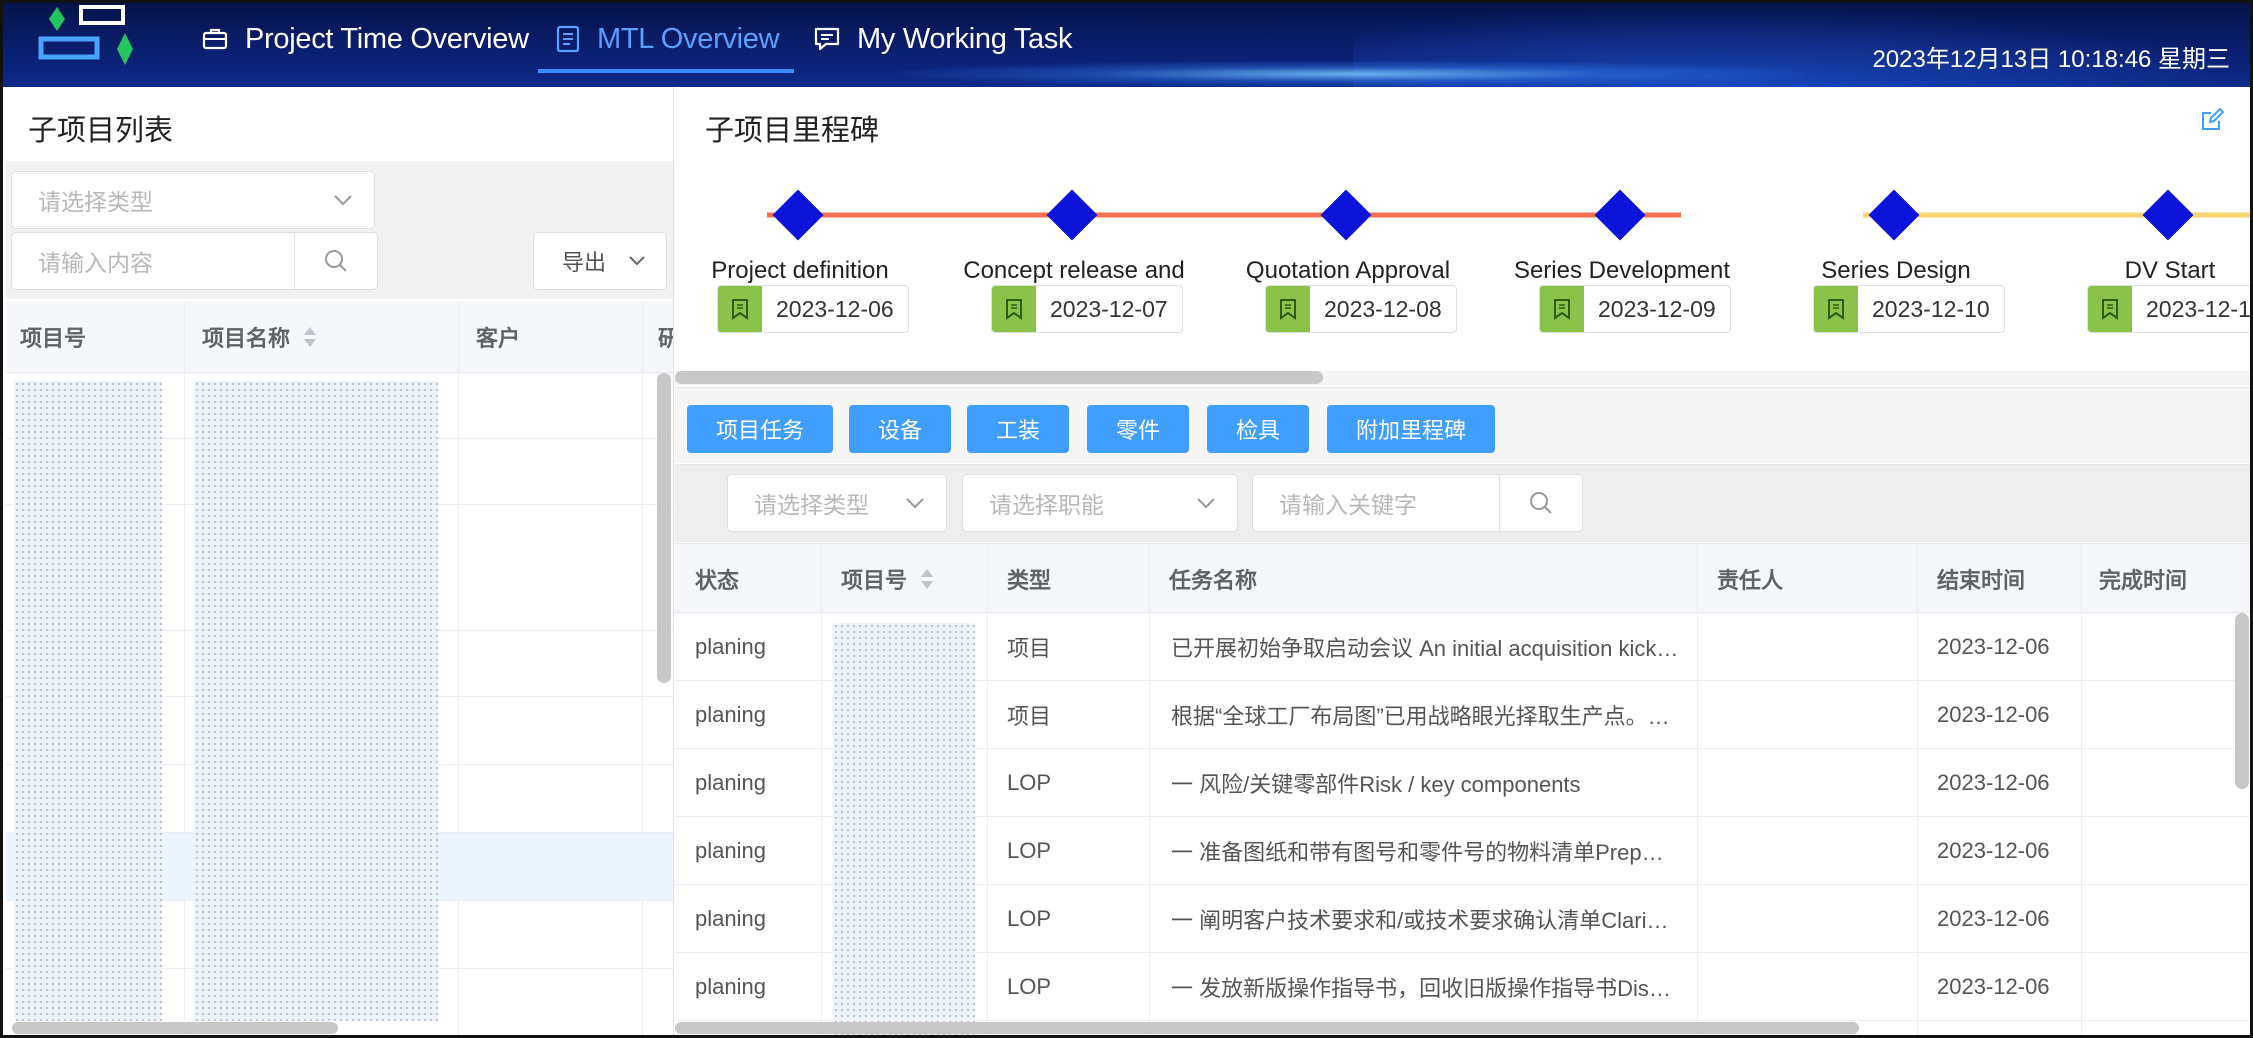 The image size is (2253, 1038). I want to click on milestone-item: Concept release and 2023-12-07, so click(1074, 257).